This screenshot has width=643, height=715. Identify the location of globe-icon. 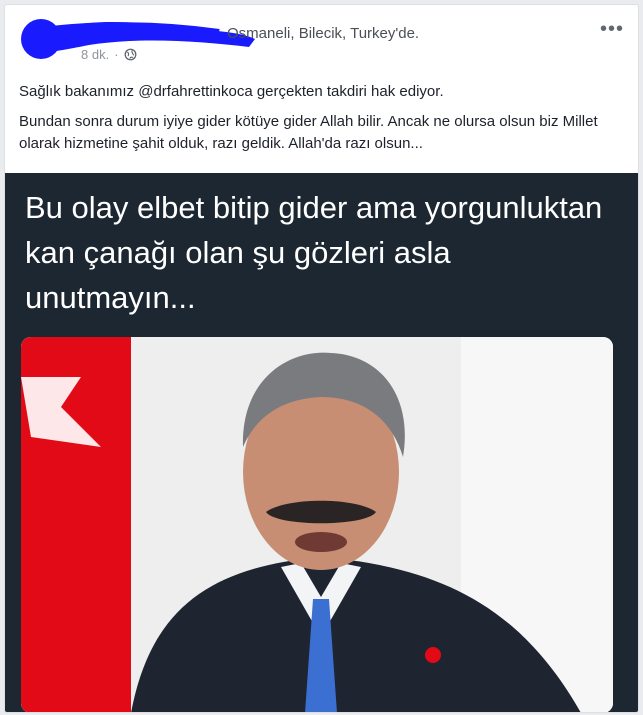
(130, 54).